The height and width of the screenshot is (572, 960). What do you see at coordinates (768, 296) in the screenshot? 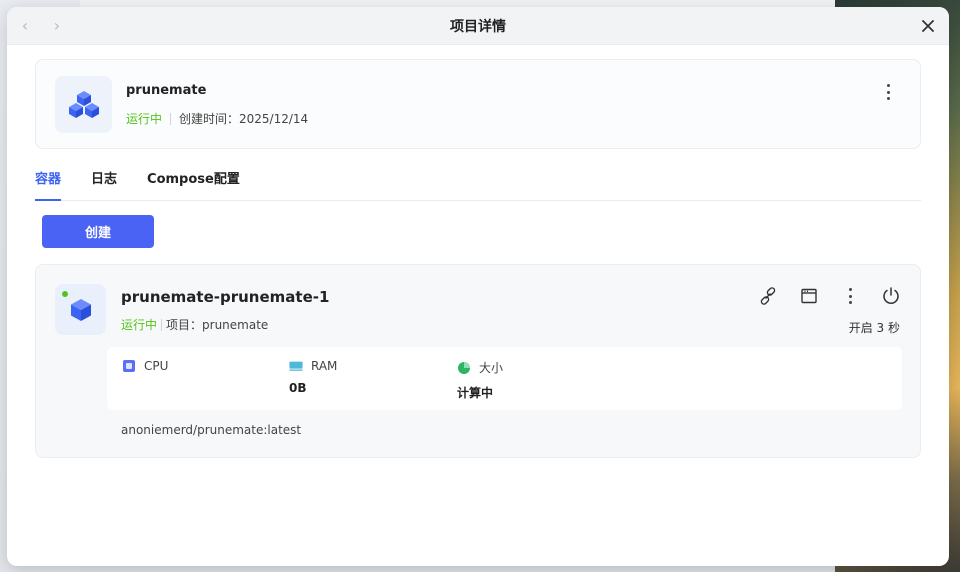
I see `link-icon` at bounding box center [768, 296].